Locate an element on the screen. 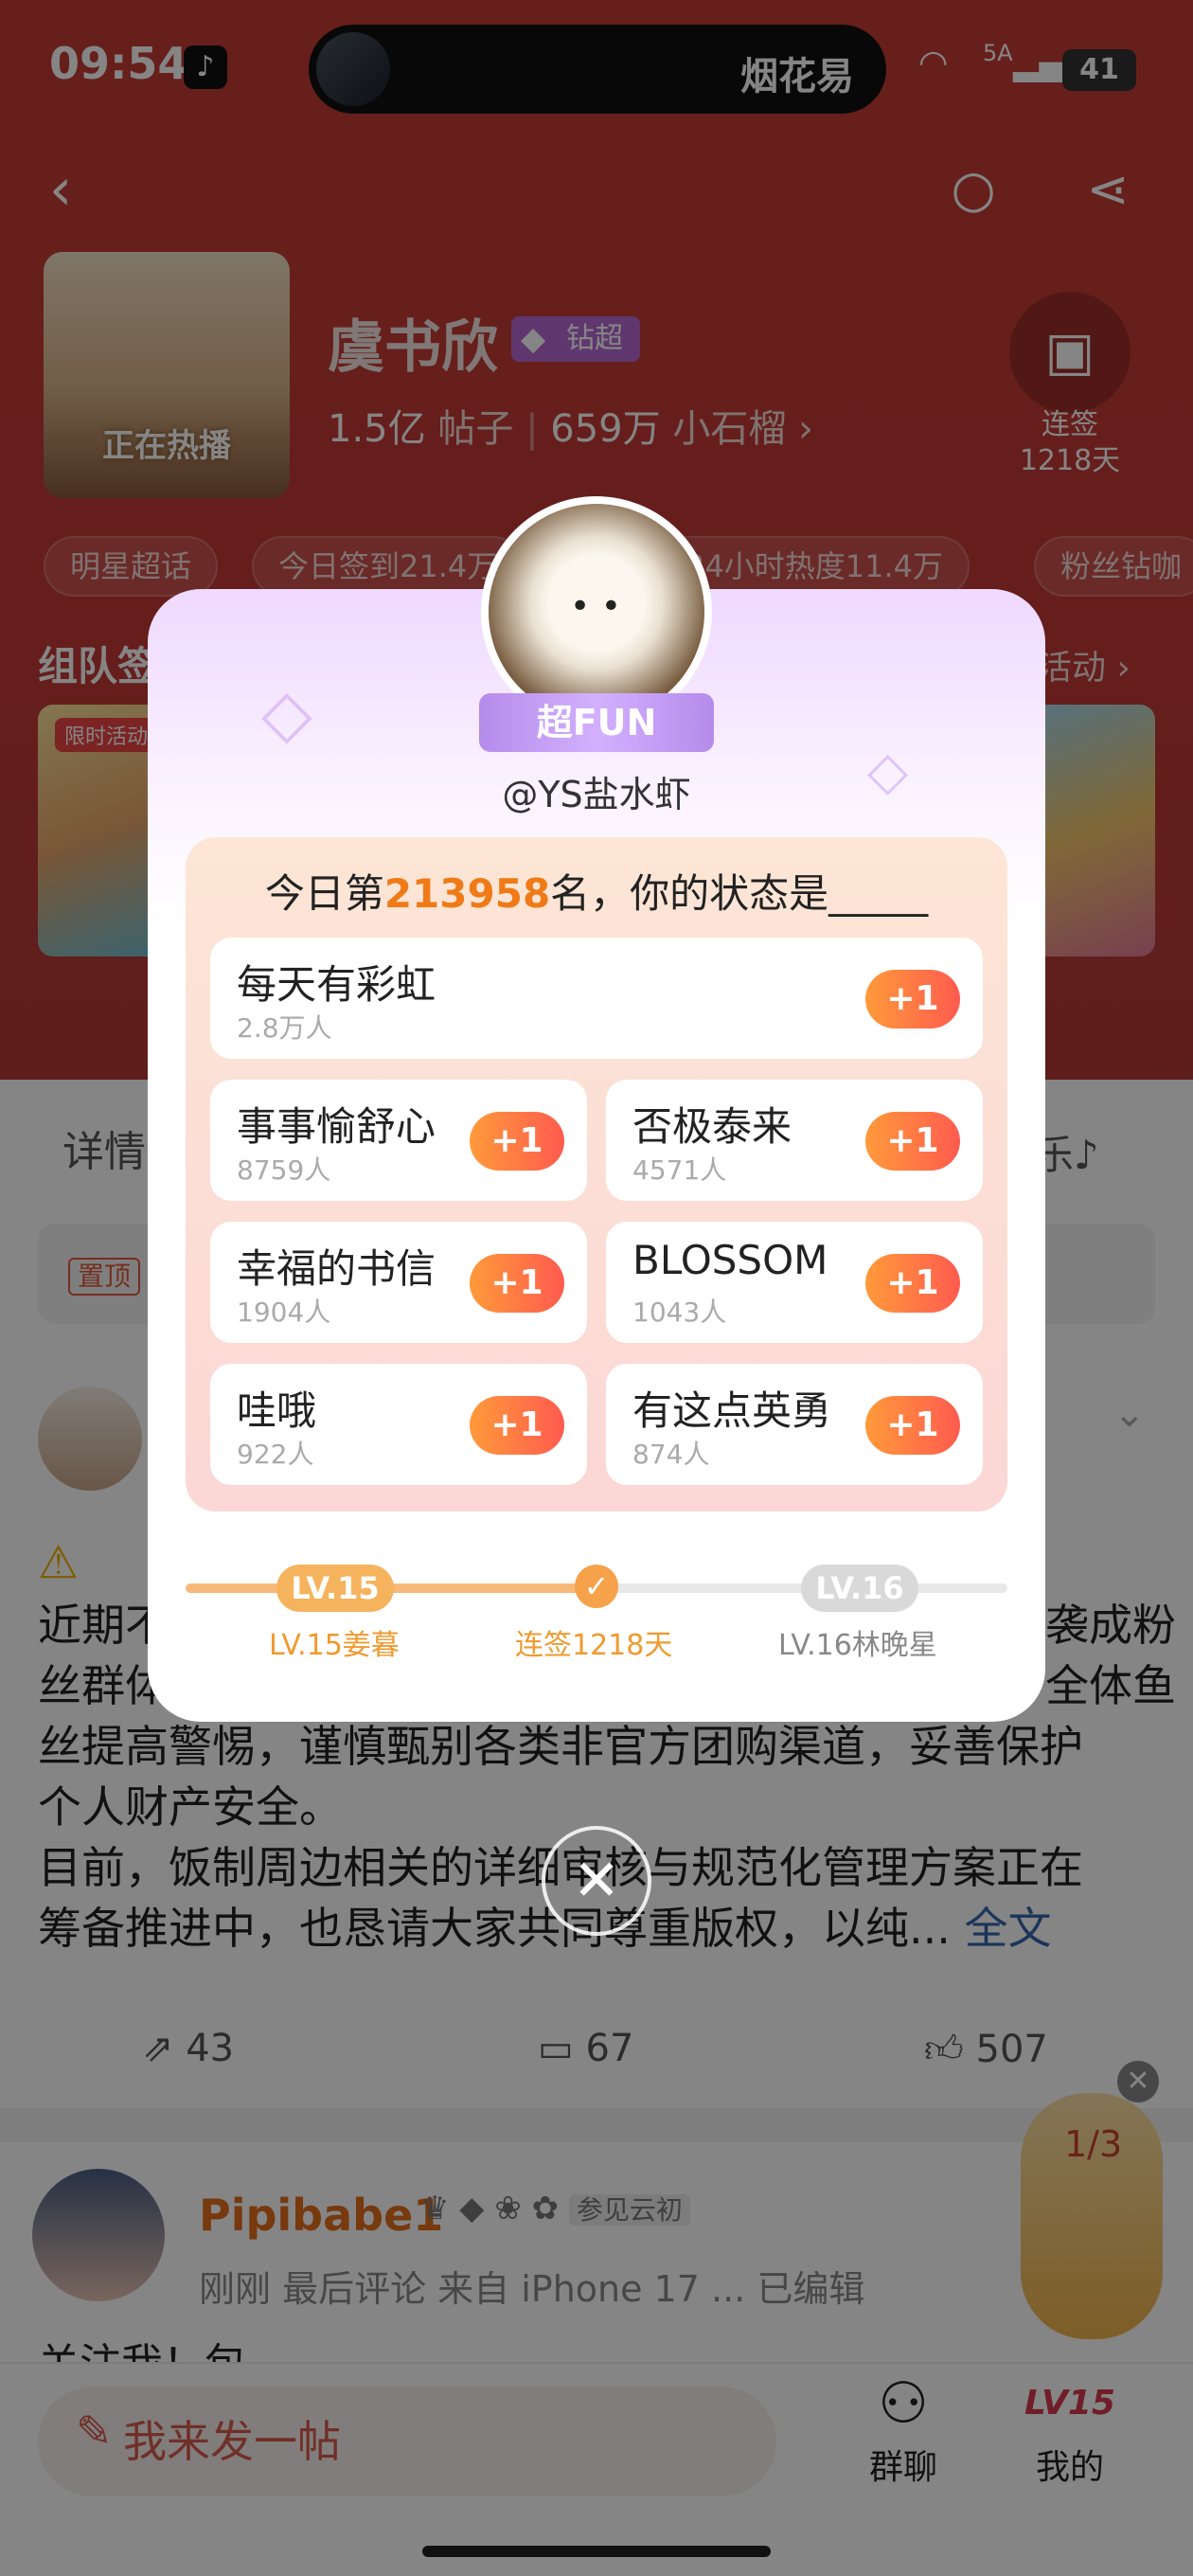  status-option: BLOSSOM 1043人 +1 is located at coordinates (794, 1282).